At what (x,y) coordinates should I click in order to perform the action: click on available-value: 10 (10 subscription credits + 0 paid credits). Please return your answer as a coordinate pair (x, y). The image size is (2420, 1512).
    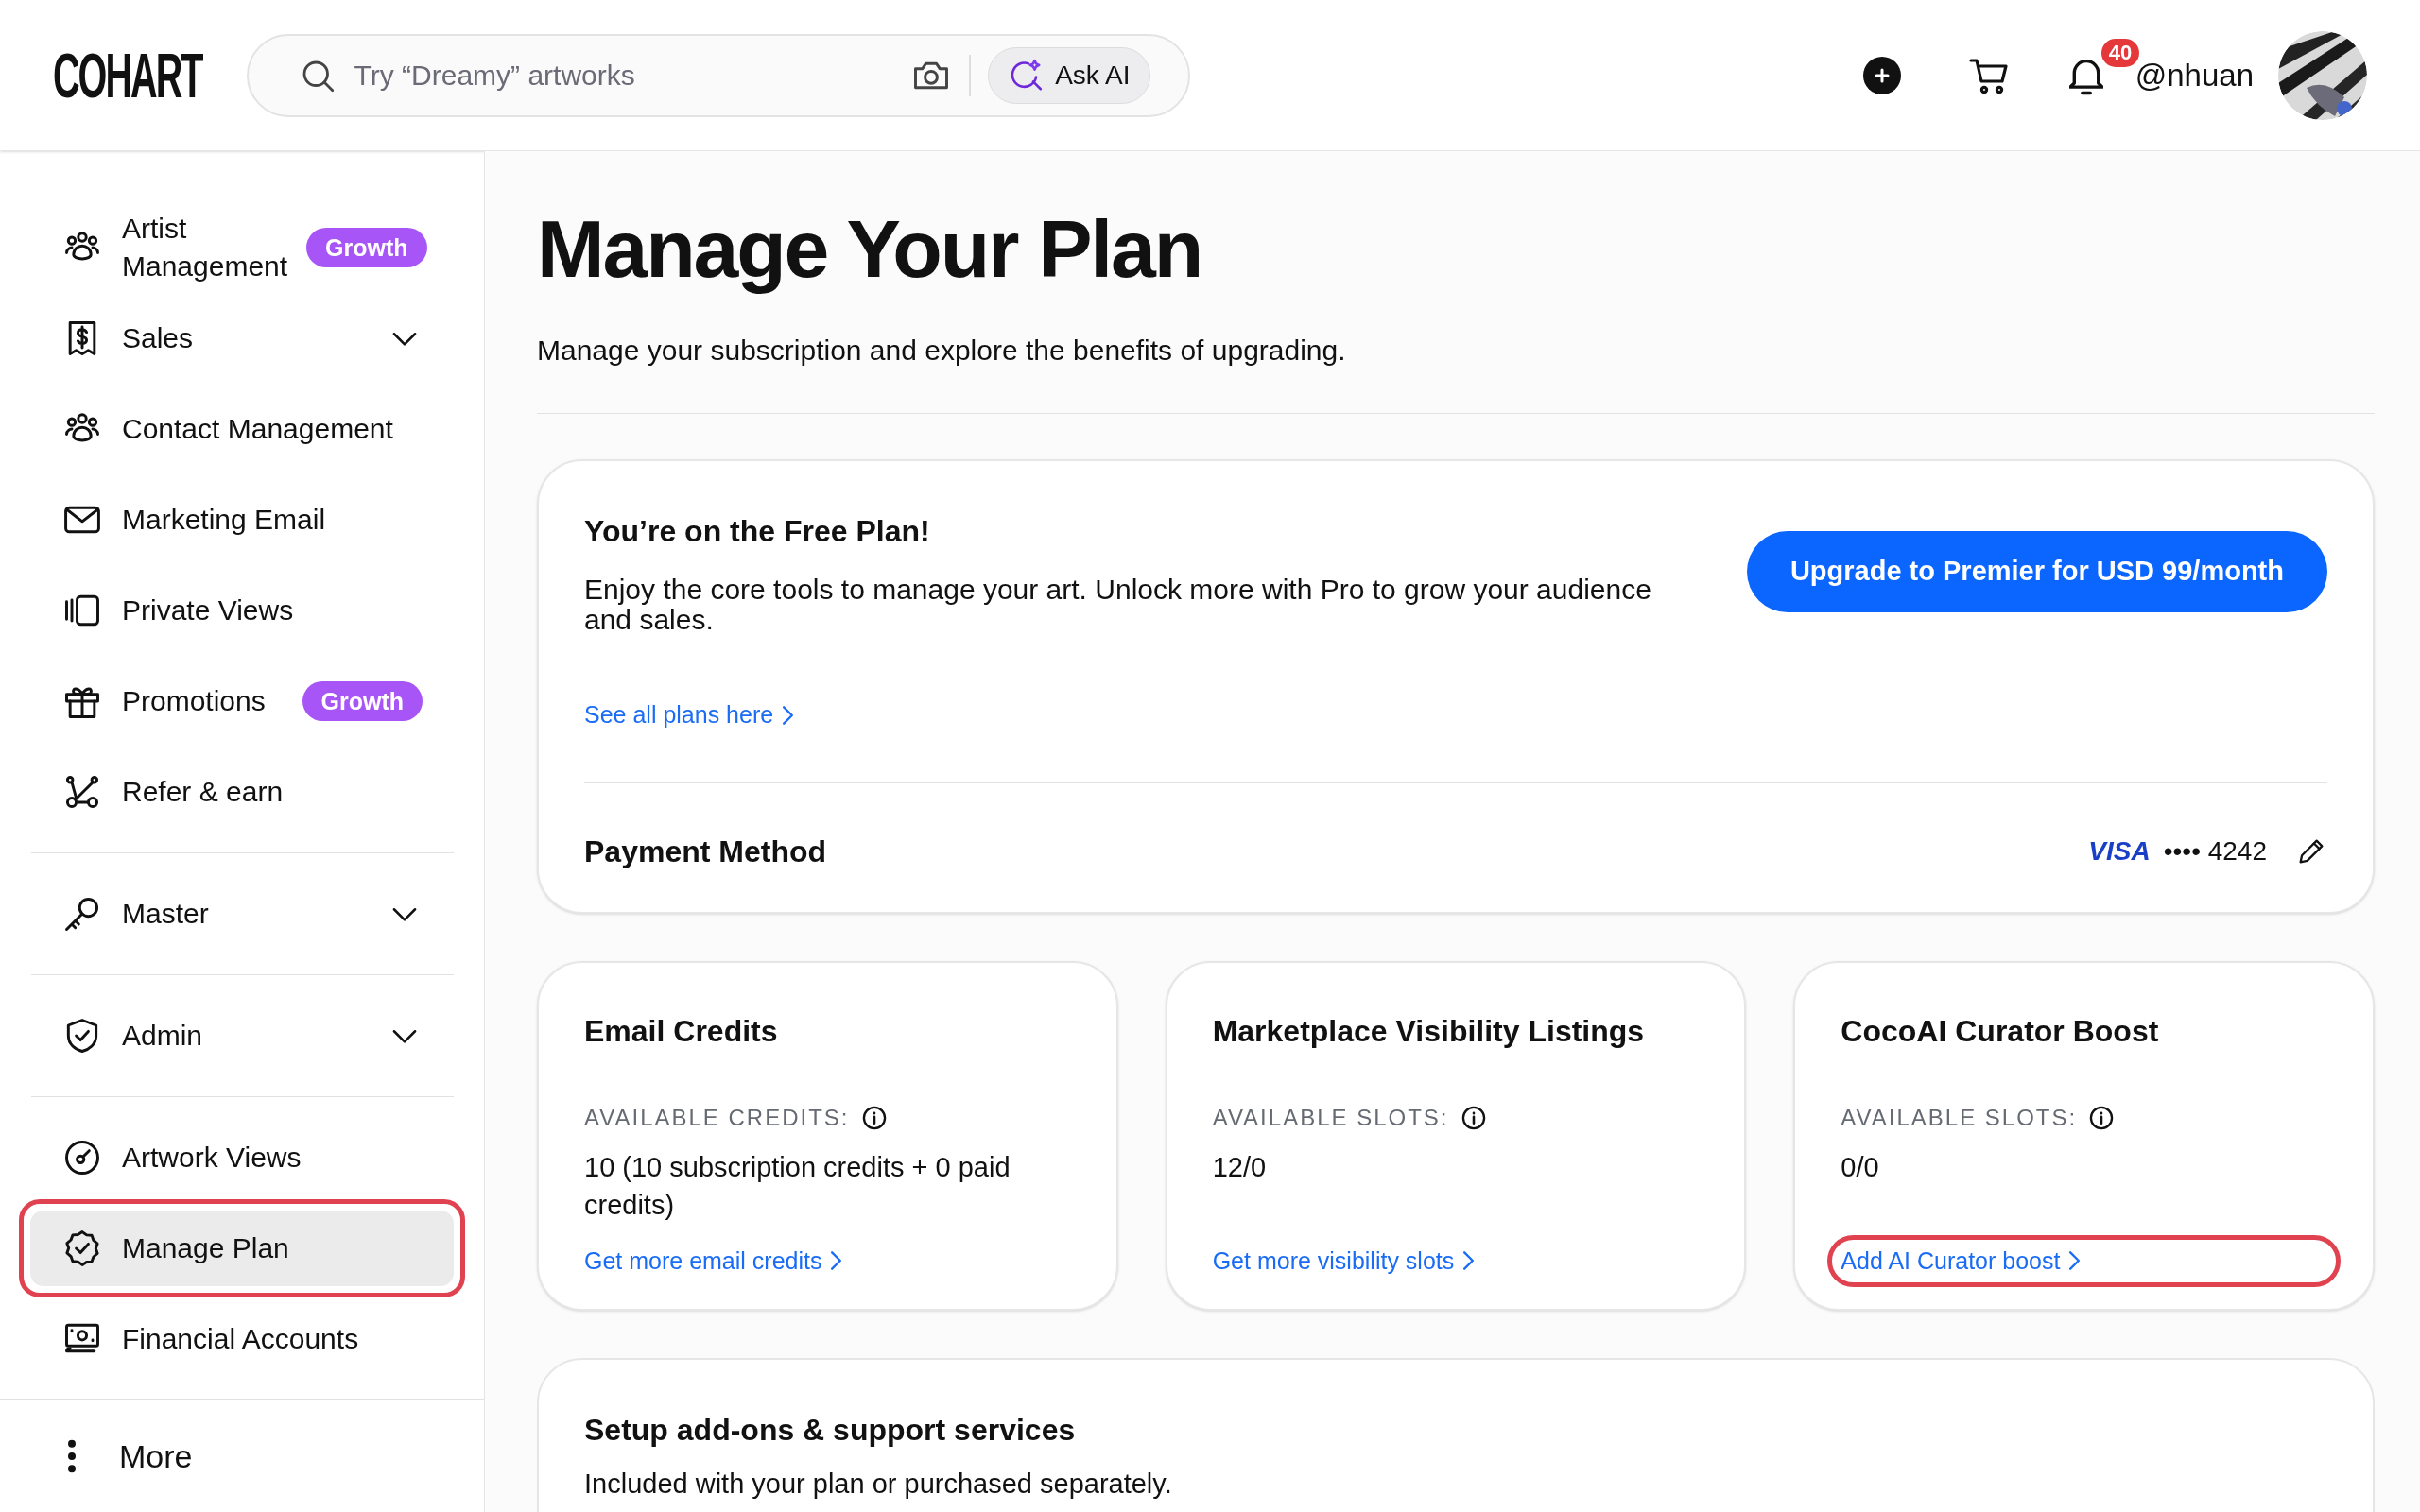
    Looking at the image, I should click on (797, 1186).